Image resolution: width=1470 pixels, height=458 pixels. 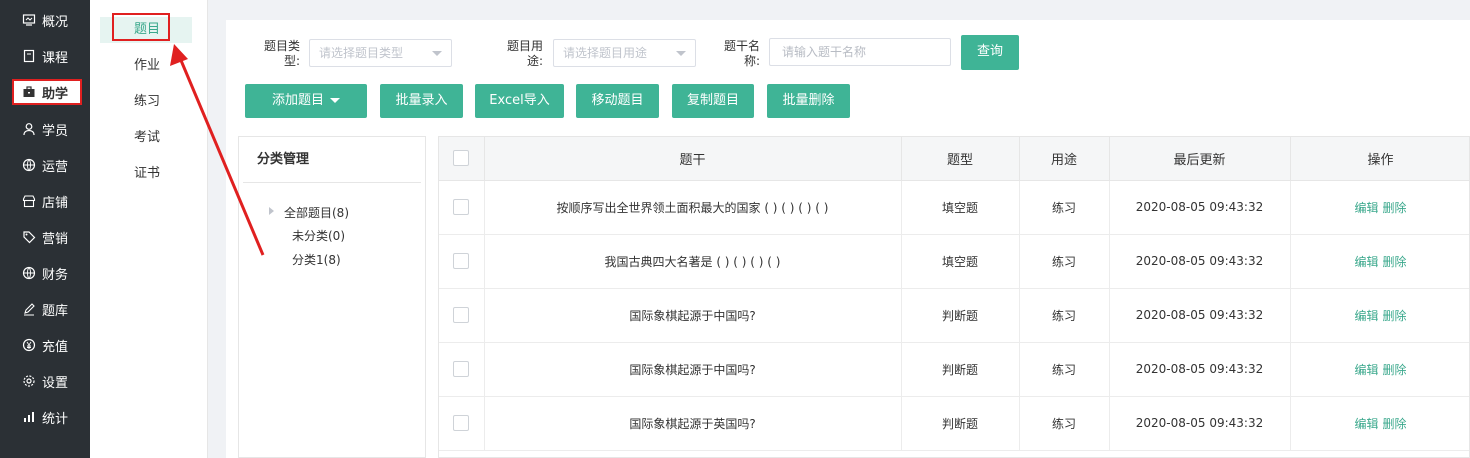 What do you see at coordinates (45, 165) in the screenshot?
I see `sidebar-item-operations: 运营` at bounding box center [45, 165].